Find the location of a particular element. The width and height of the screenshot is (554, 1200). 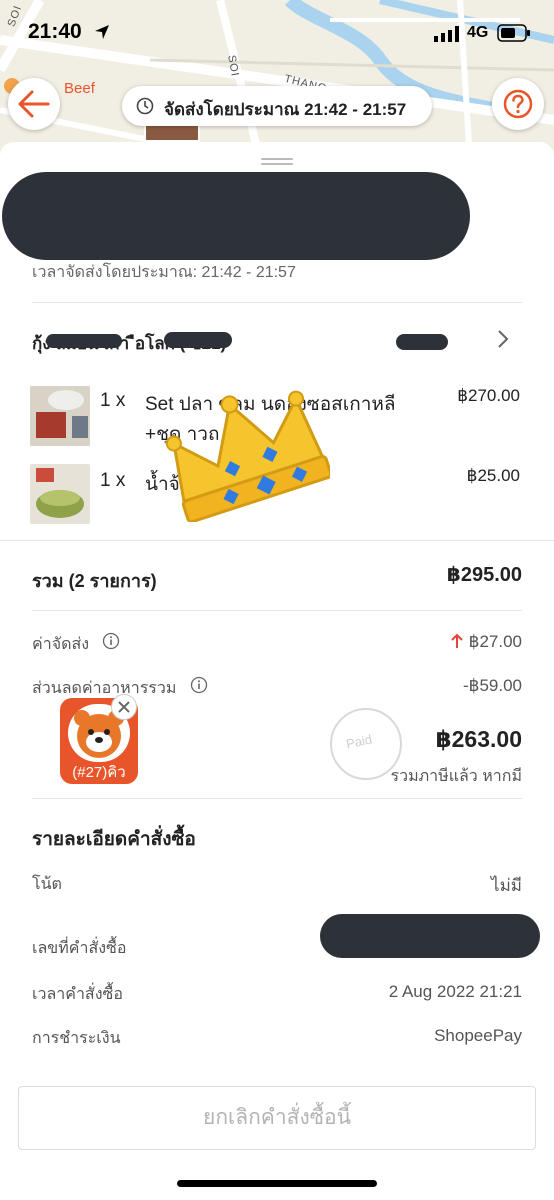

item-price: ฿25.00 is located at coordinates (493, 475).